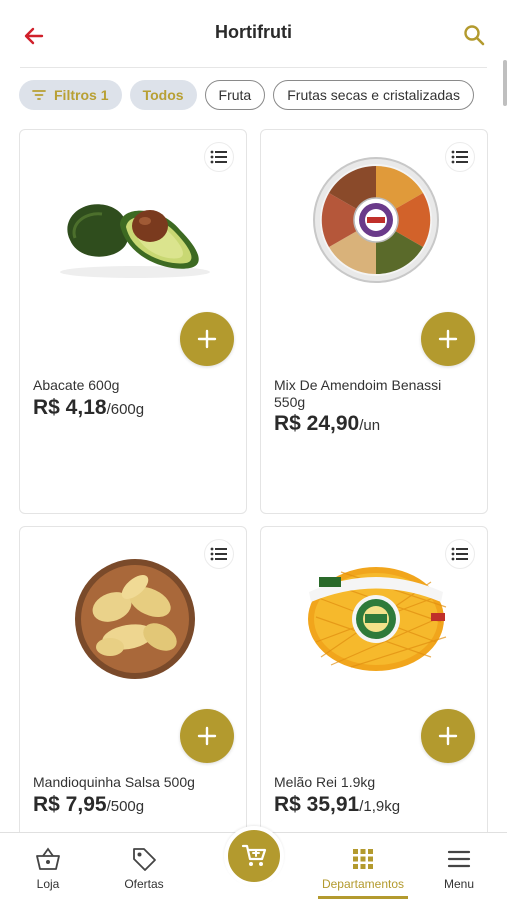 The image size is (507, 900). What do you see at coordinates (370, 425) in the screenshot?
I see `product-unit: /un` at bounding box center [370, 425].